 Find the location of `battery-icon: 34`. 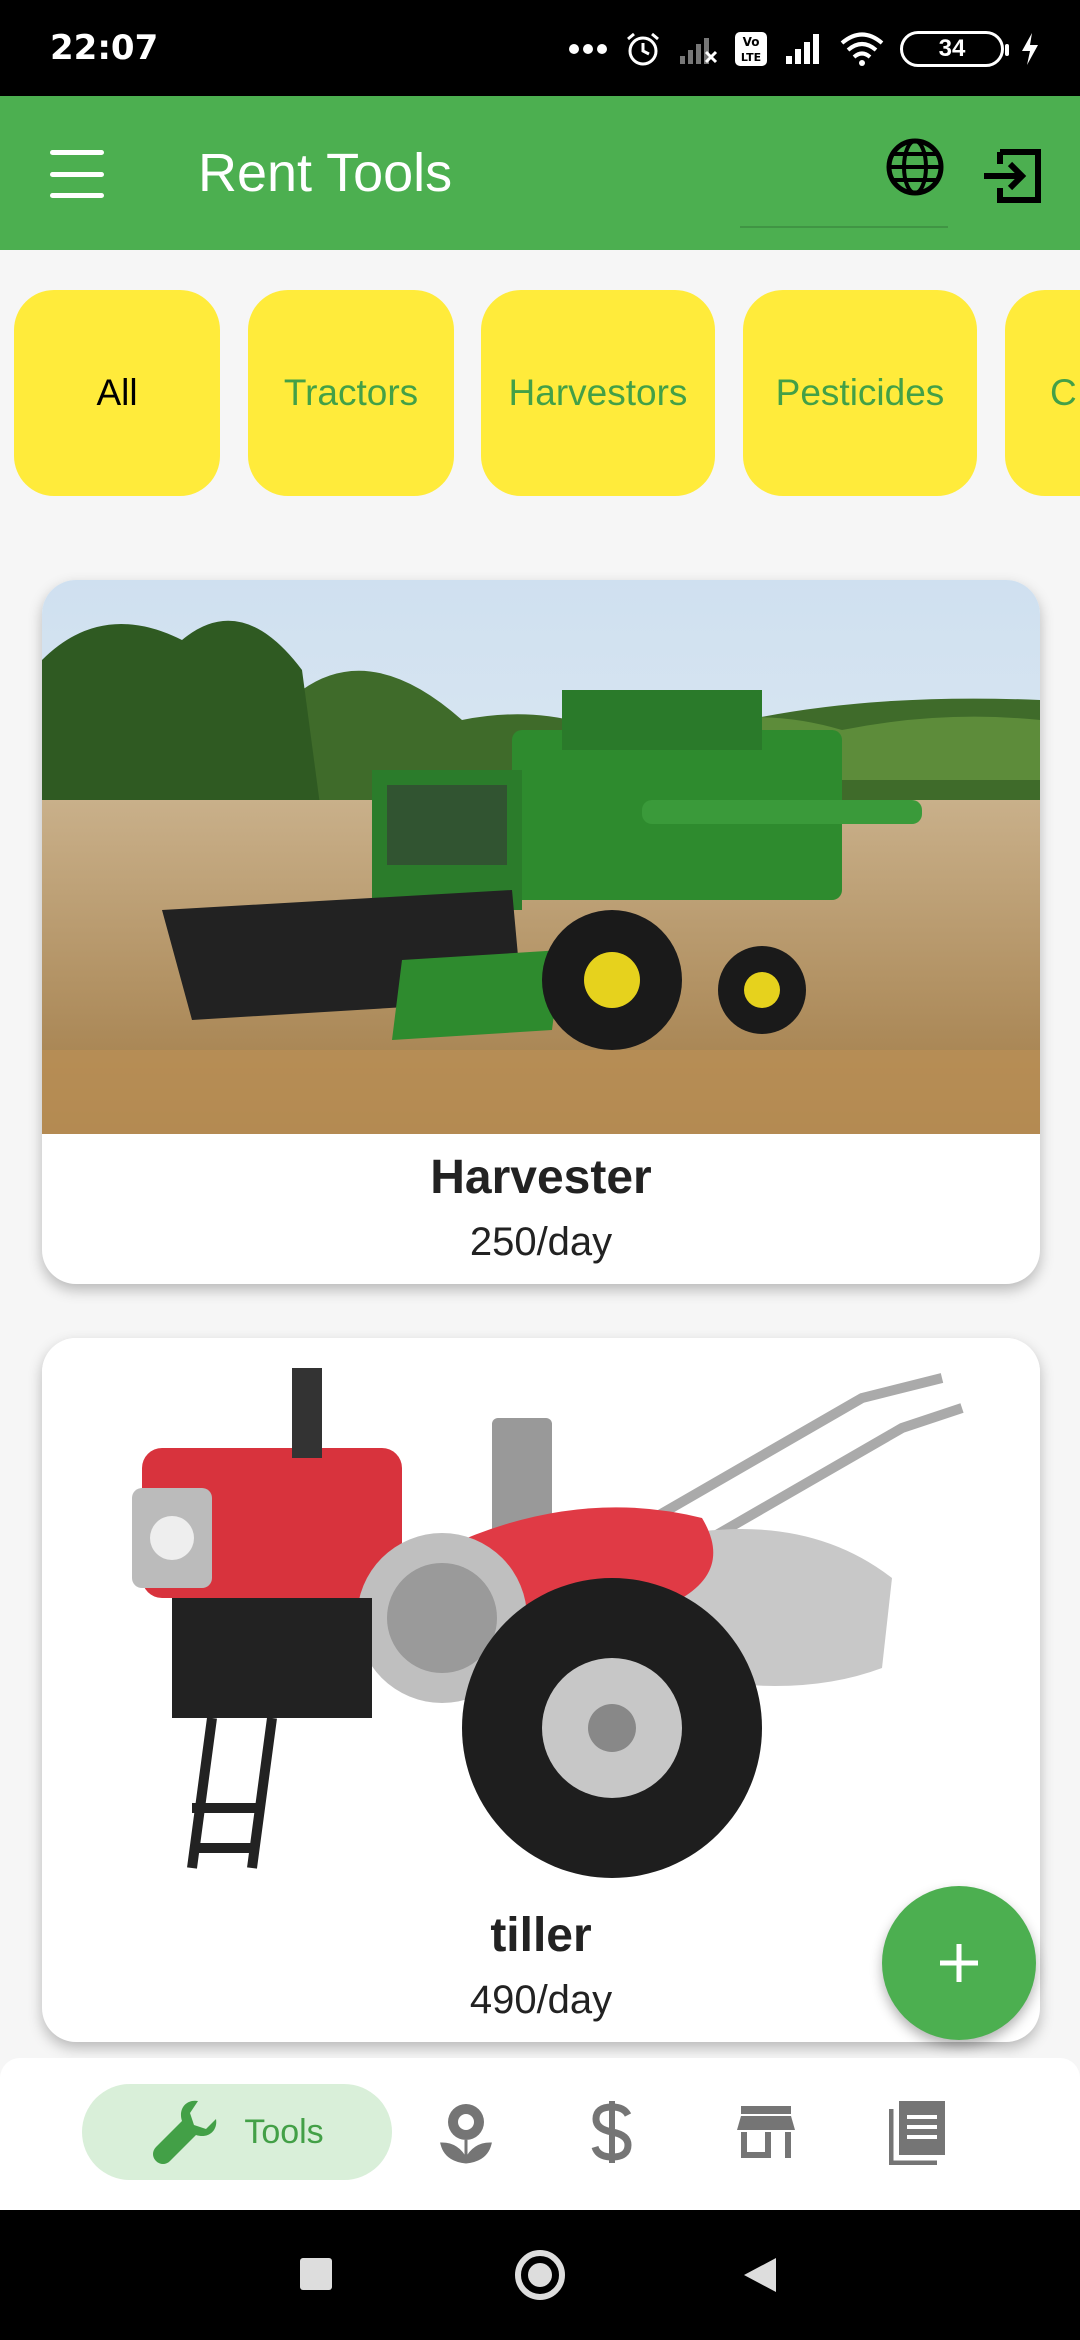

battery-icon: 34 is located at coordinates (954, 49).